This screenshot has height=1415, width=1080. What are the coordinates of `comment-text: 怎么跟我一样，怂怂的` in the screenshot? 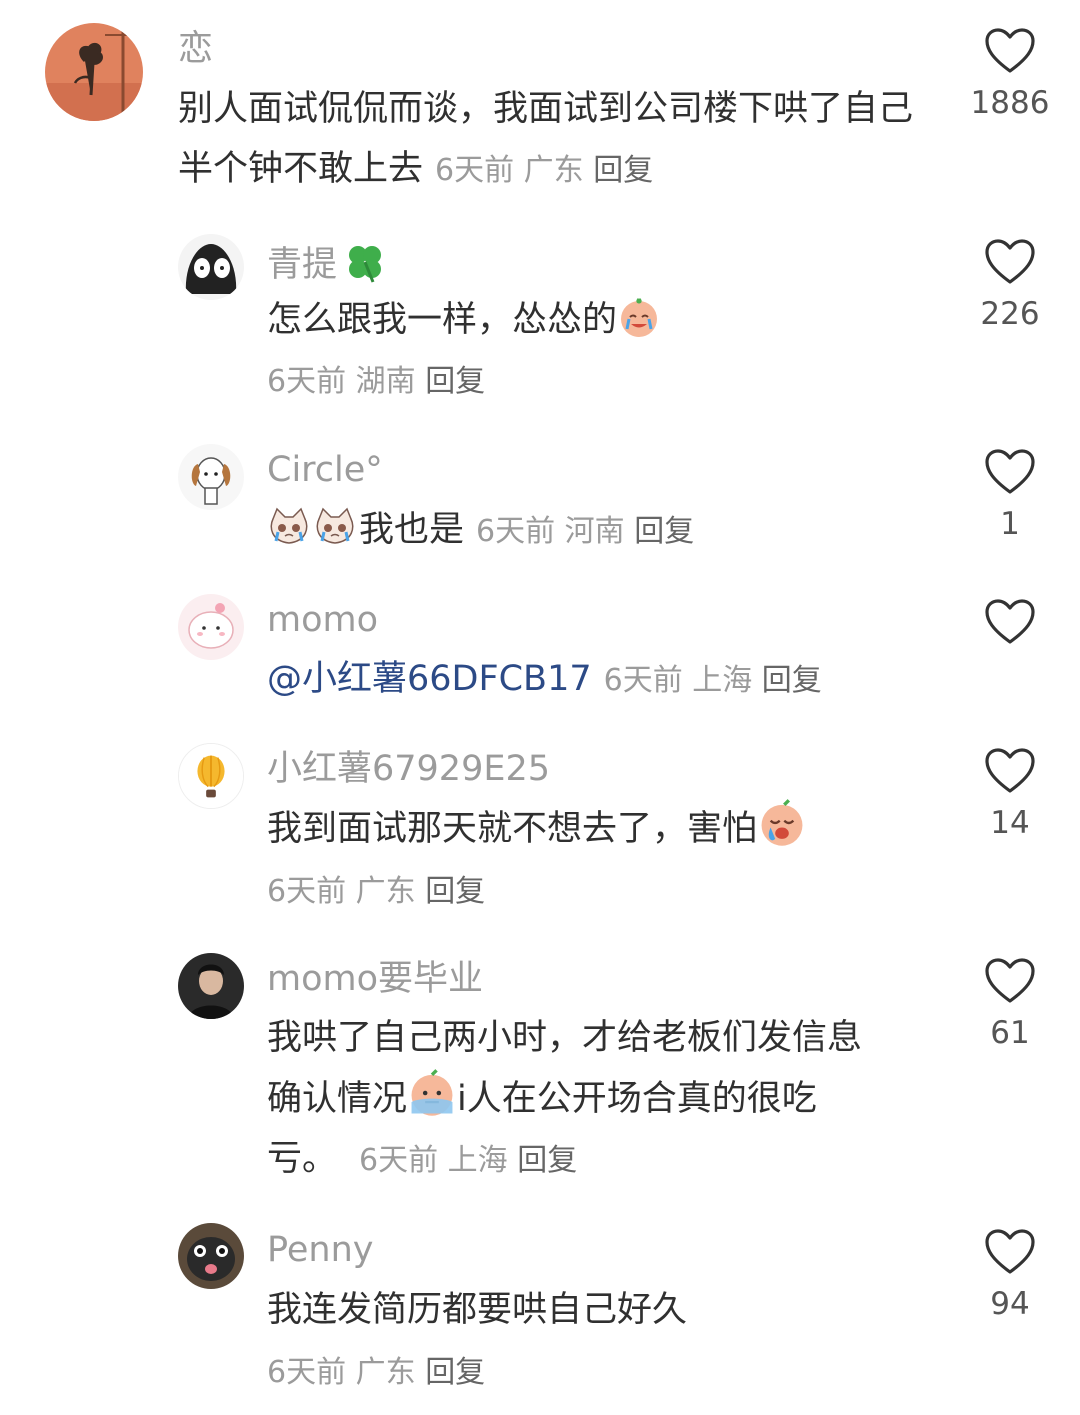 It's located at (597, 320).